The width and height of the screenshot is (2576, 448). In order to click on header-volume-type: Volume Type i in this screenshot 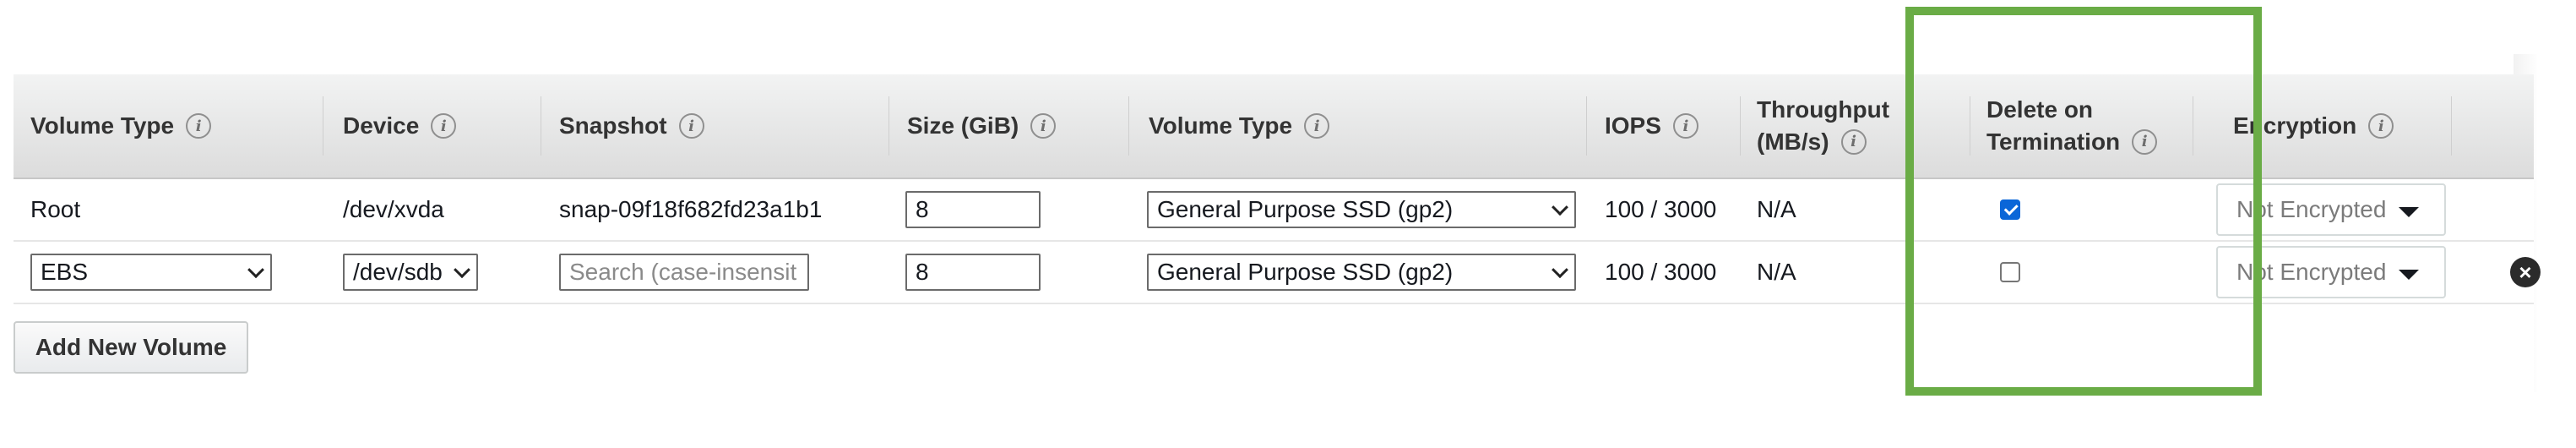, I will do `click(121, 126)`.